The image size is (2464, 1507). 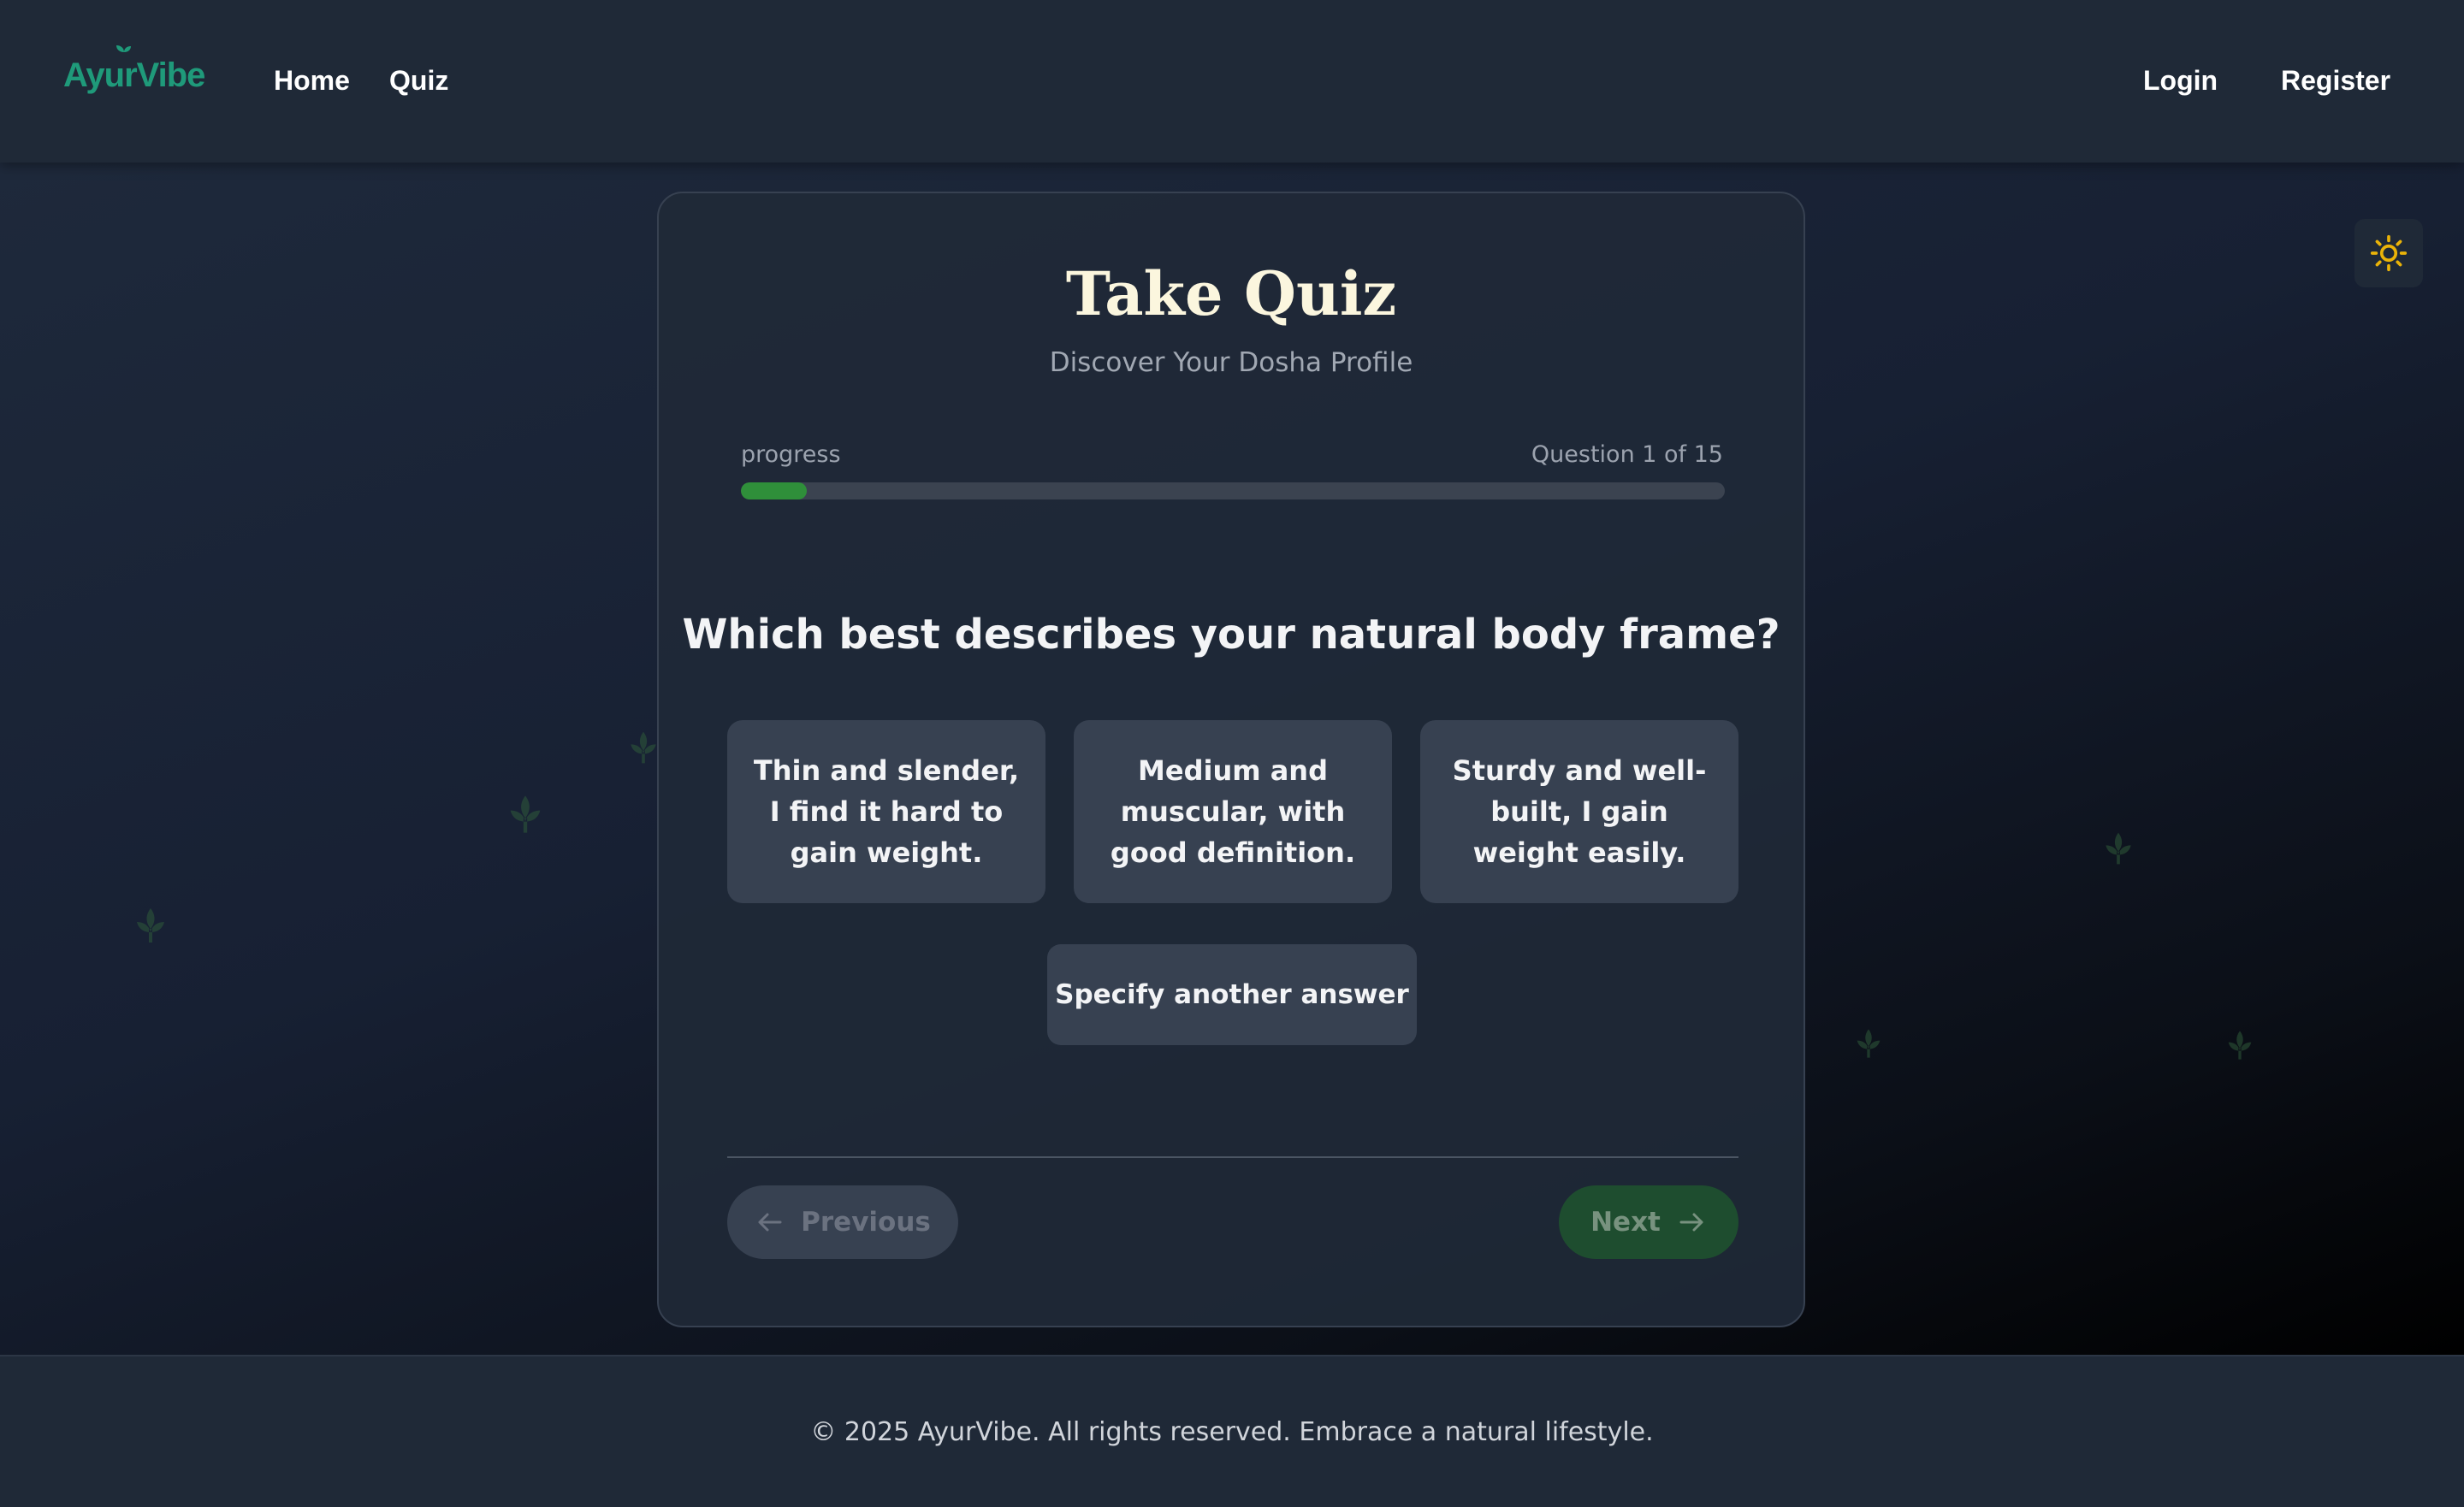 What do you see at coordinates (312, 81) in the screenshot?
I see `nav-home-link: Home` at bounding box center [312, 81].